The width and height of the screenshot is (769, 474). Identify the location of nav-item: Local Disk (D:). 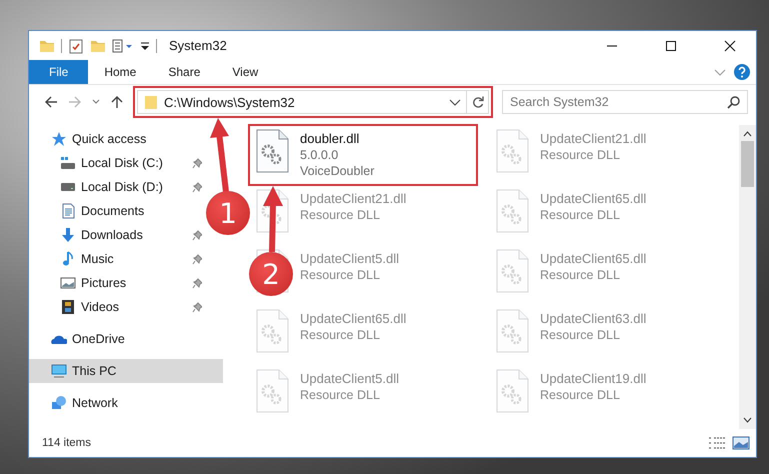
(117, 187).